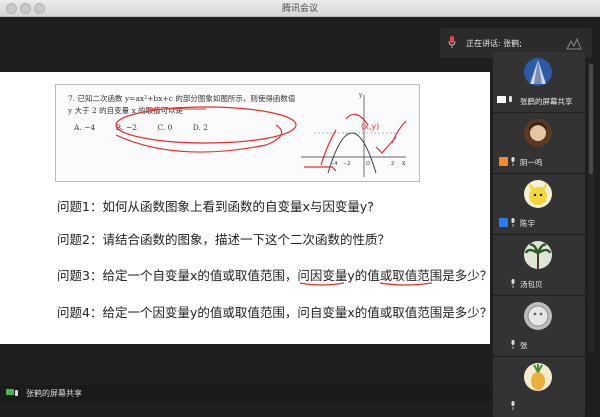  What do you see at coordinates (538, 255) in the screenshot?
I see `palm-tree-avatar` at bounding box center [538, 255].